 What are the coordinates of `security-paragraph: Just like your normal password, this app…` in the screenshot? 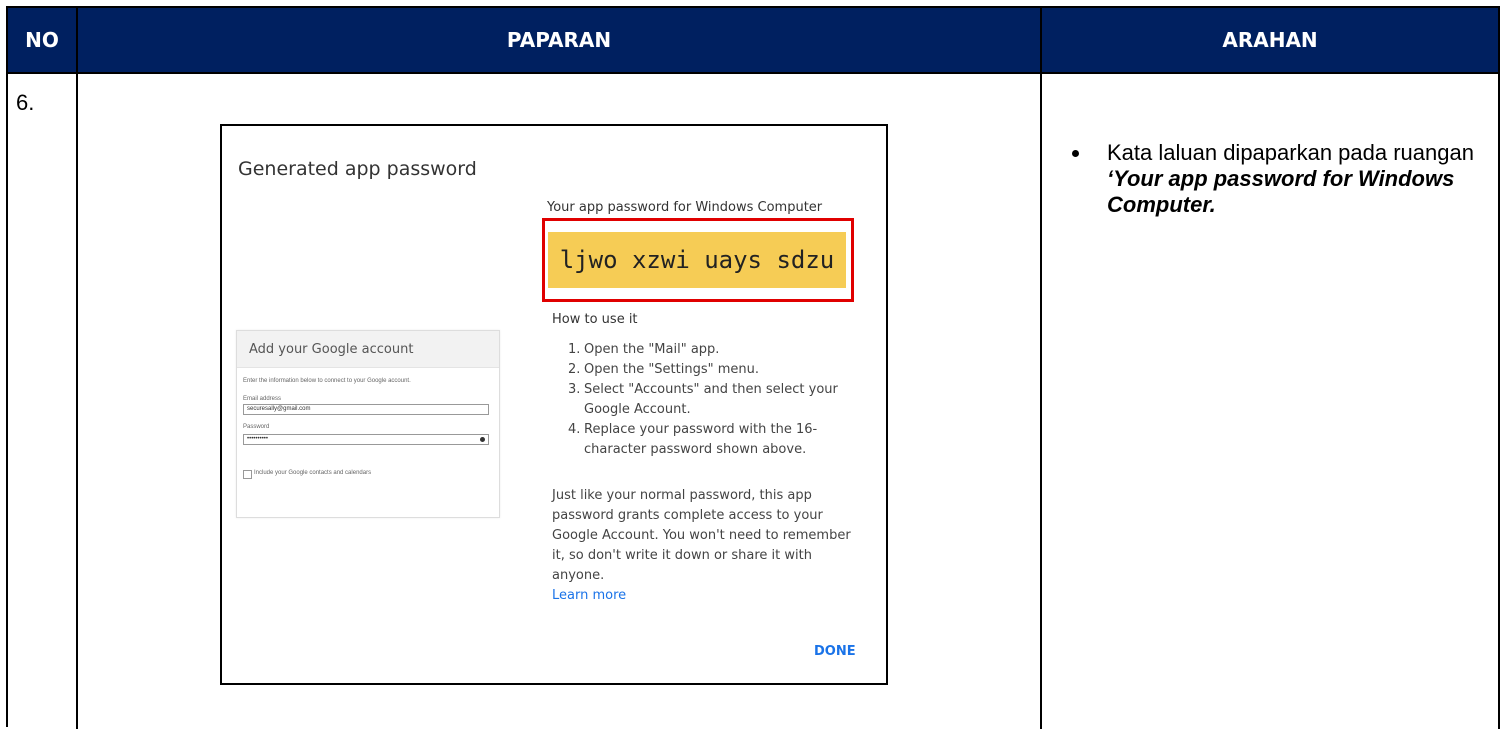 It's located at (701, 535).